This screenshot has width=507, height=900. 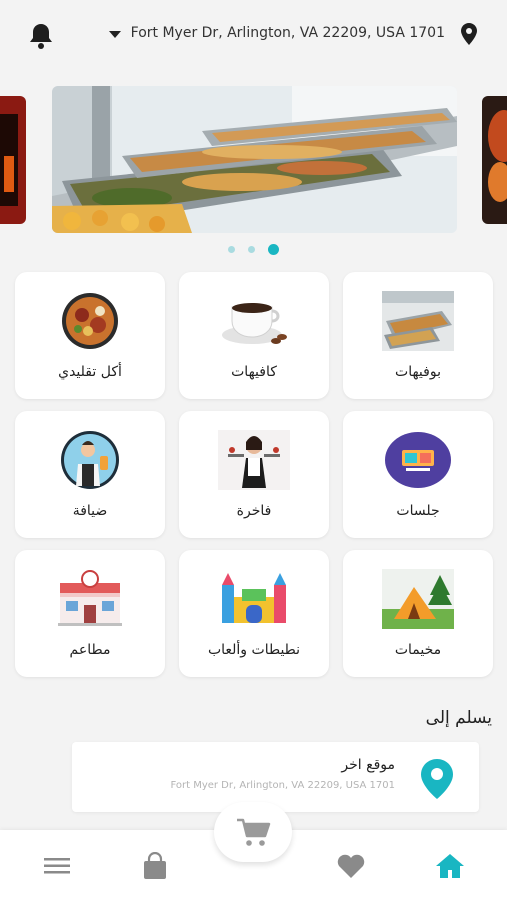 I want to click on category-card-cafes: كافيهات, so click(x=254, y=335).